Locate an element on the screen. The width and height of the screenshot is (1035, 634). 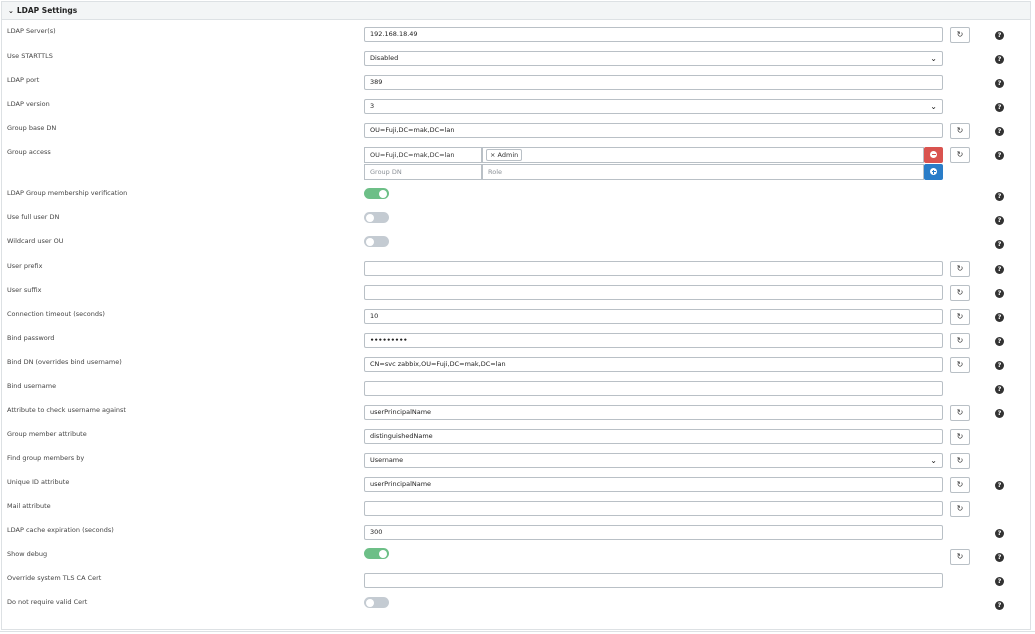
mail-attribute-label: Mail attribute is located at coordinates (29, 506).